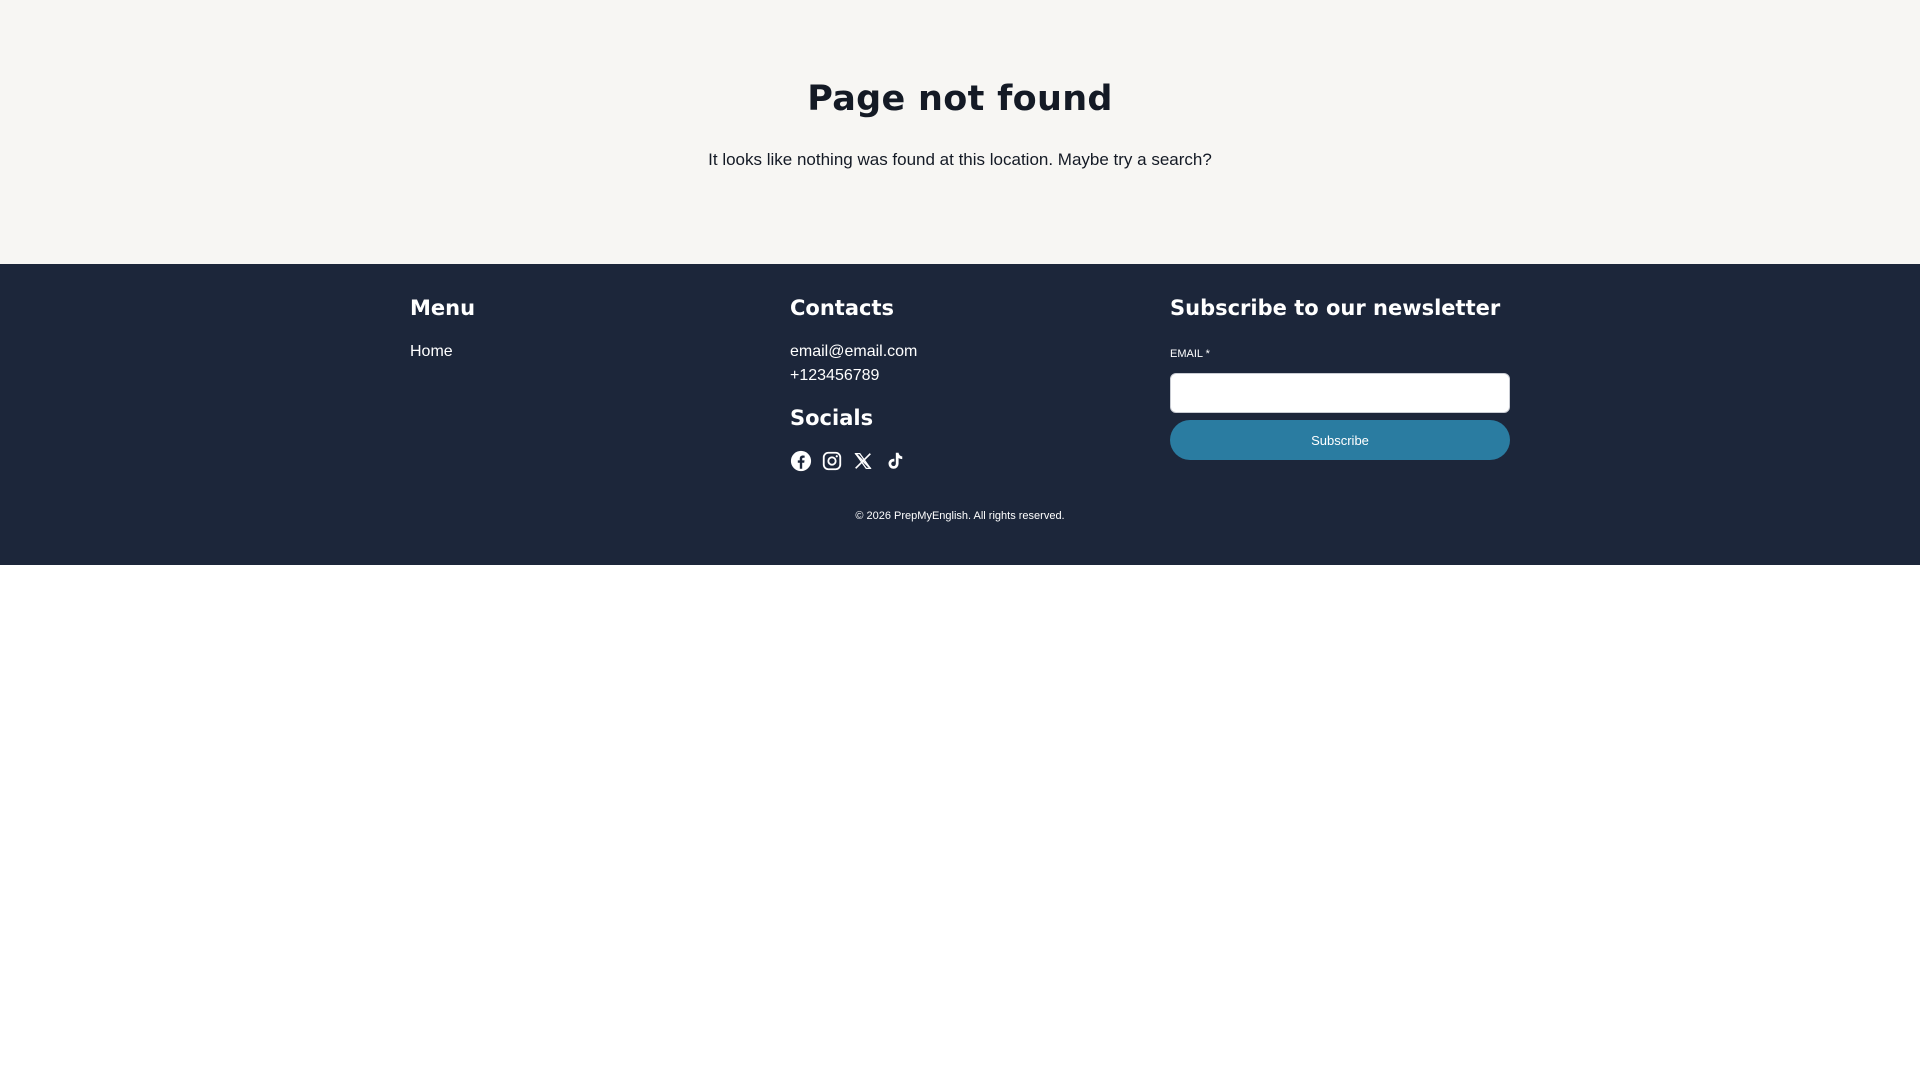 The image size is (1920, 1080). What do you see at coordinates (431, 352) in the screenshot?
I see `menu-link-home: Home` at bounding box center [431, 352].